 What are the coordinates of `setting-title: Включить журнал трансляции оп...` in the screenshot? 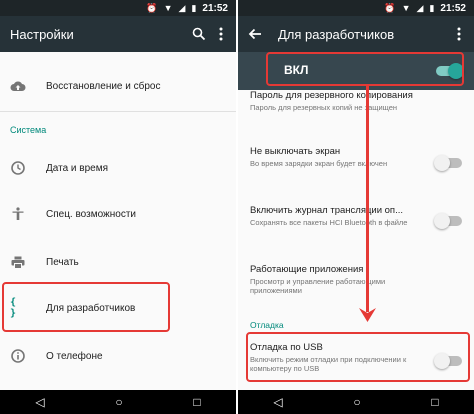 It's located at (326, 210).